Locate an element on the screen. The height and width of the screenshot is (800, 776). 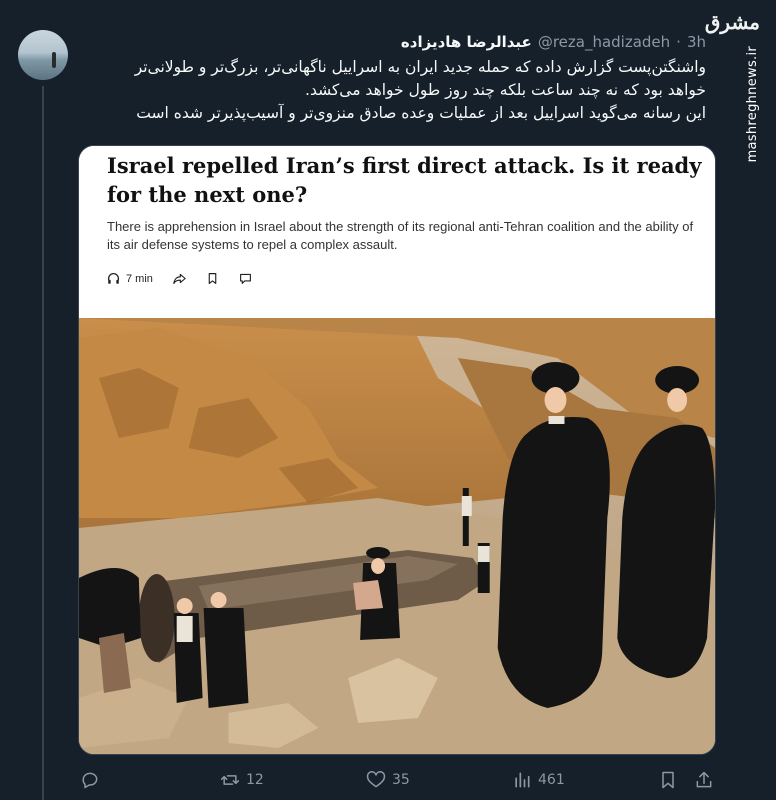
retweet-button: 12 is located at coordinates (242, 780).